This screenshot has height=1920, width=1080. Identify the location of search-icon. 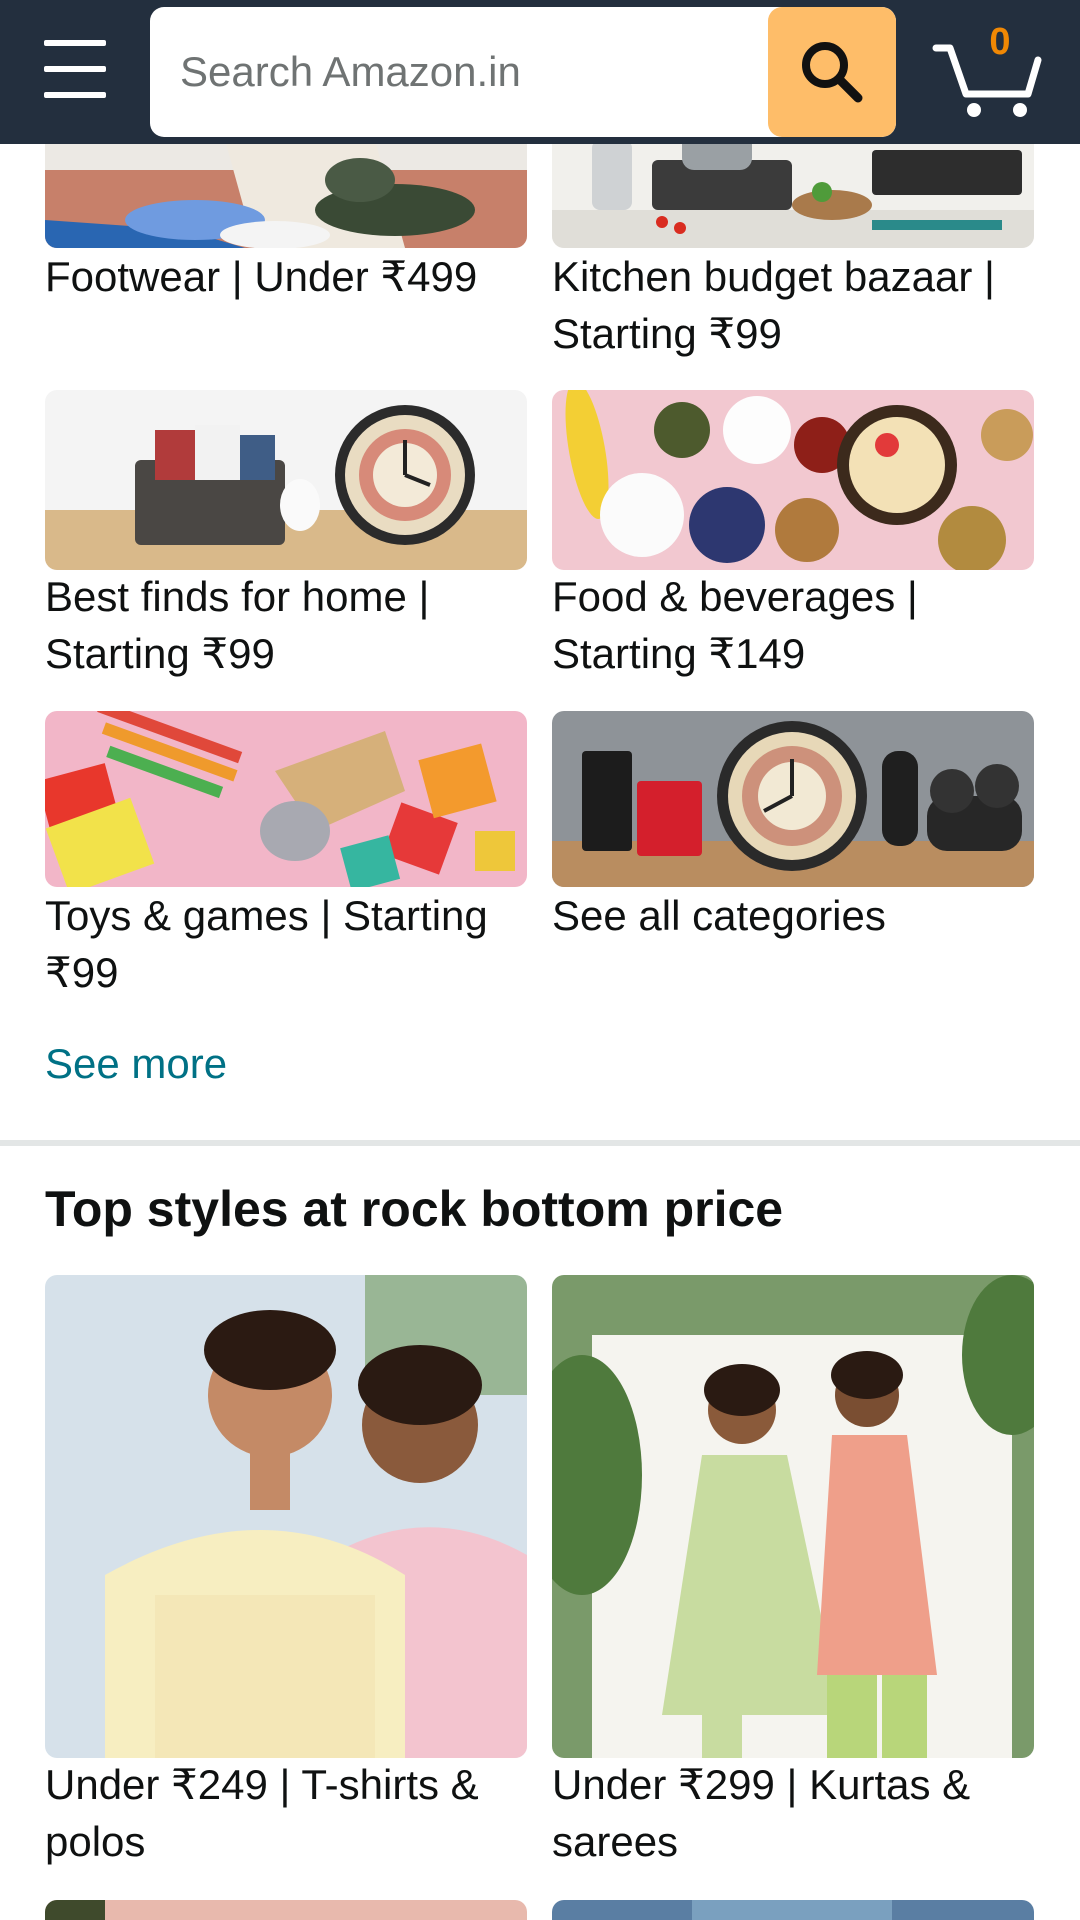
(832, 72).